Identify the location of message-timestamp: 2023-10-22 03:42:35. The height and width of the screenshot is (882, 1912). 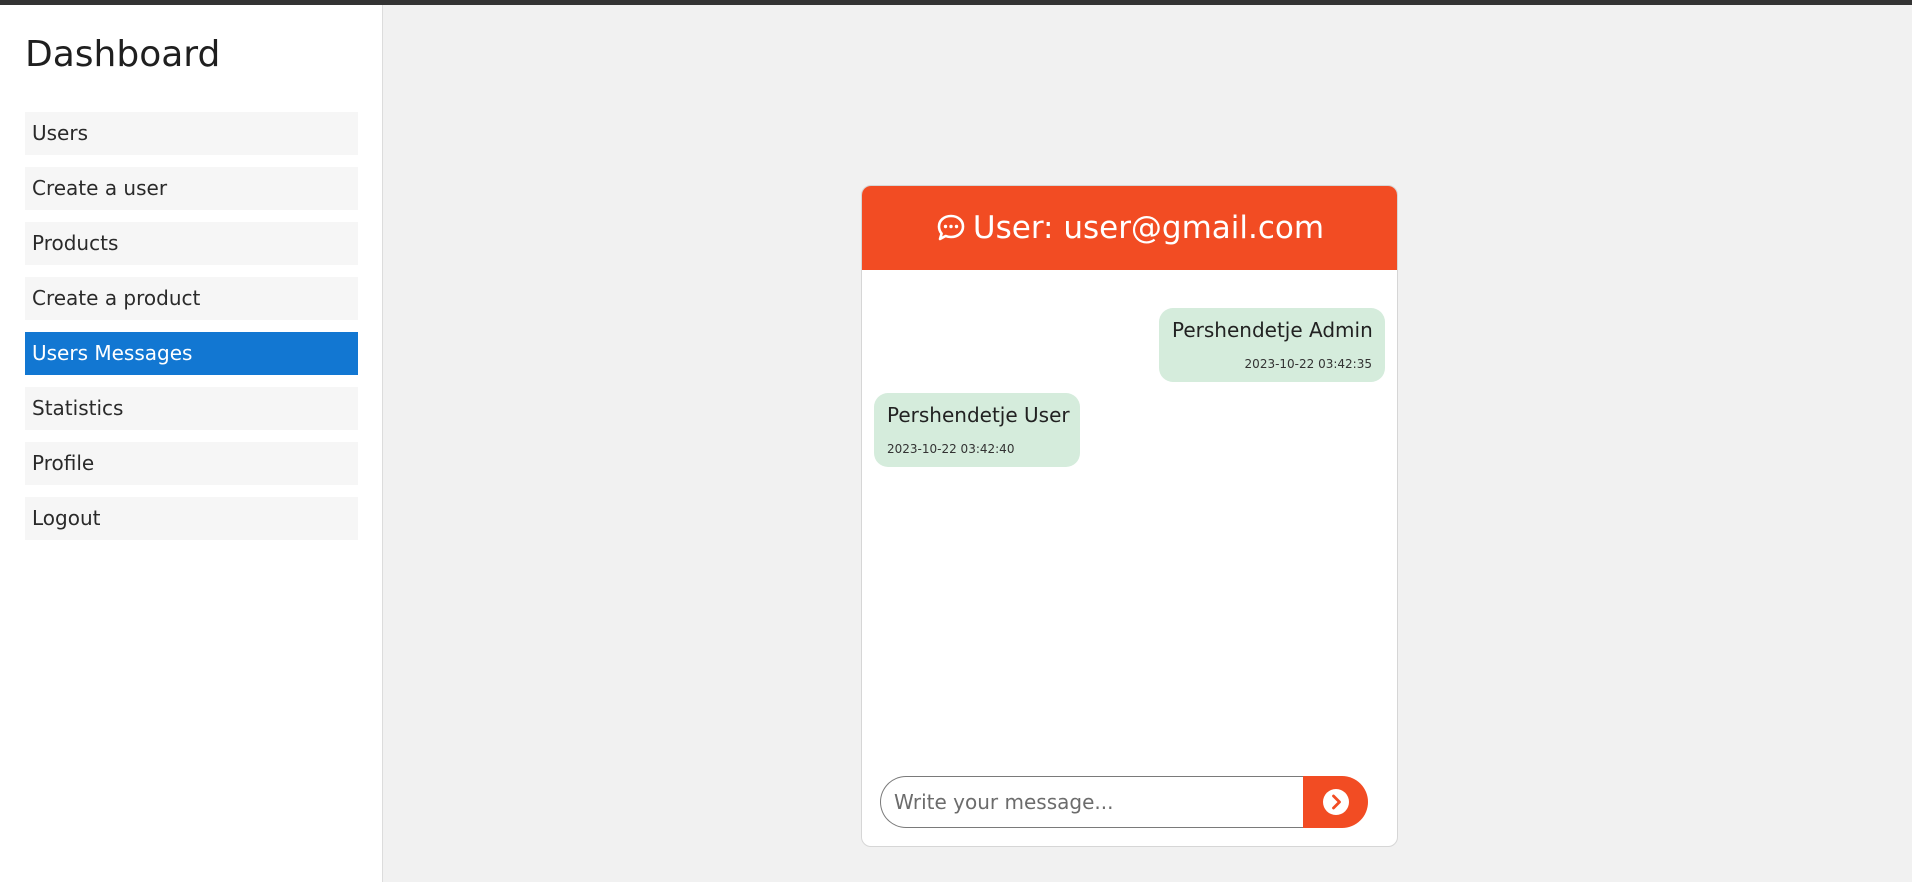
(1308, 364).